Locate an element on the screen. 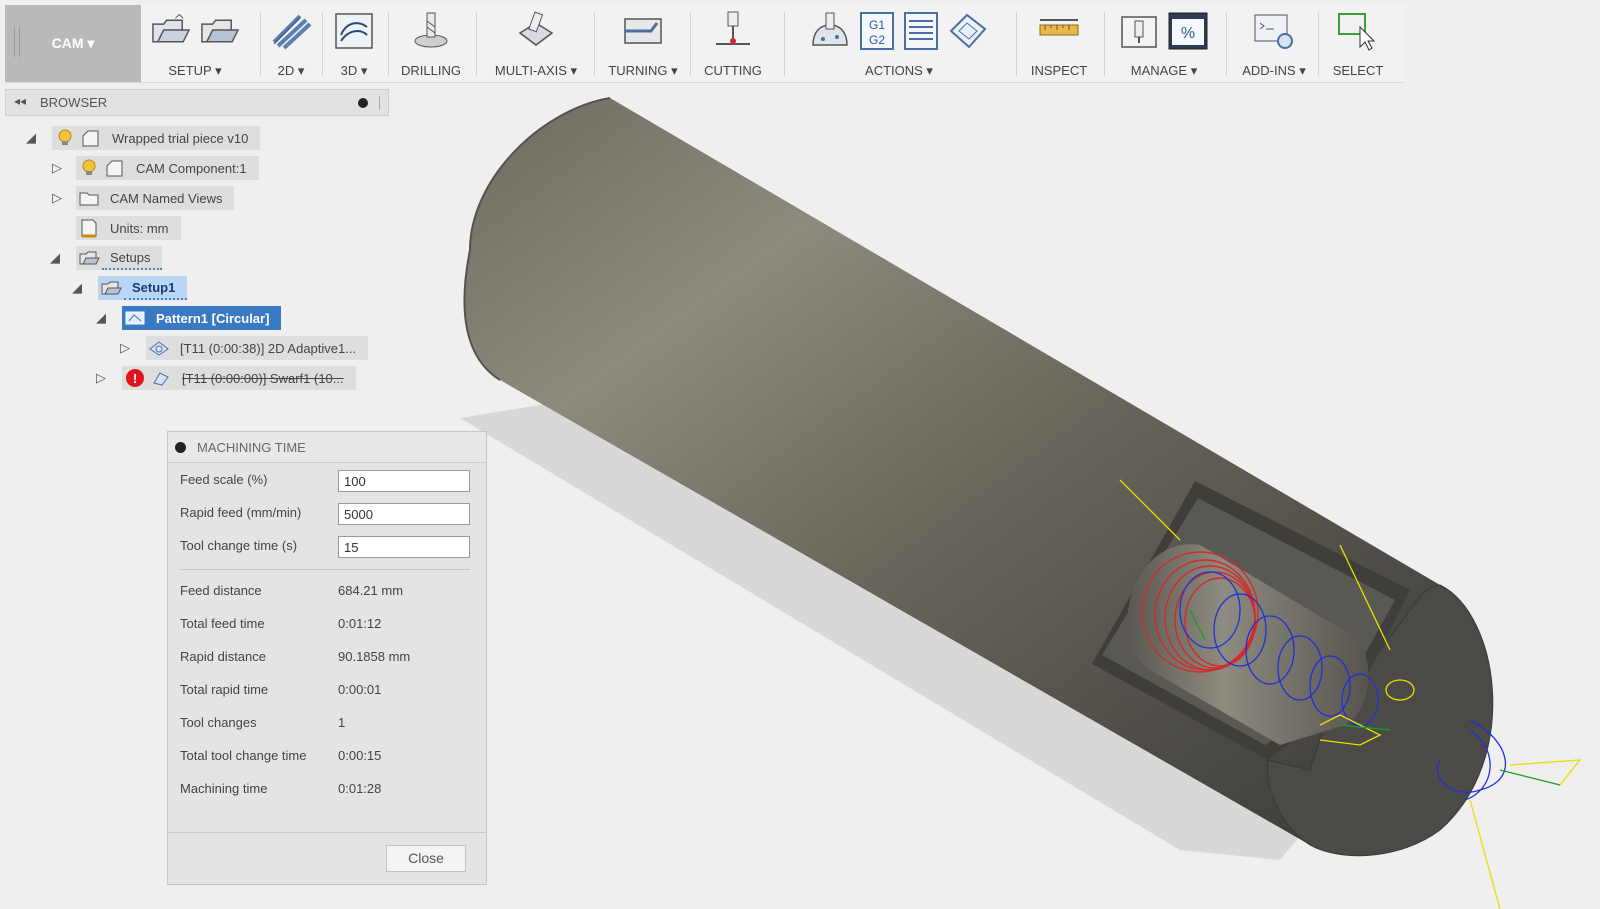 Image resolution: width=1600 pixels, height=909 pixels. simulate-icon is located at coordinates (830, 31).